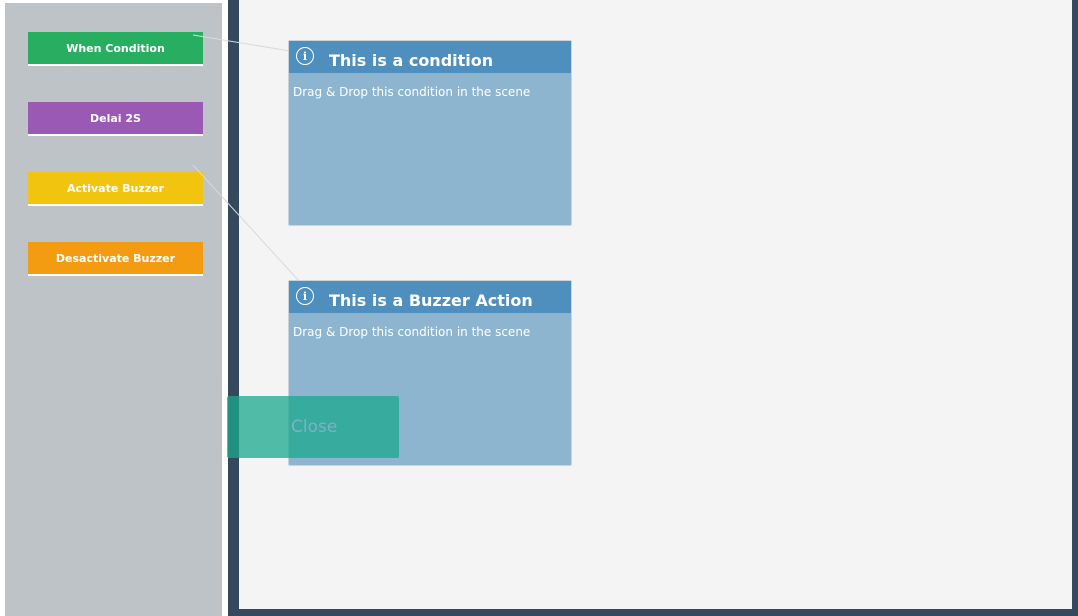  What do you see at coordinates (115, 189) in the screenshot?
I see `activate-buzzer-block: Activate Buzzer` at bounding box center [115, 189].